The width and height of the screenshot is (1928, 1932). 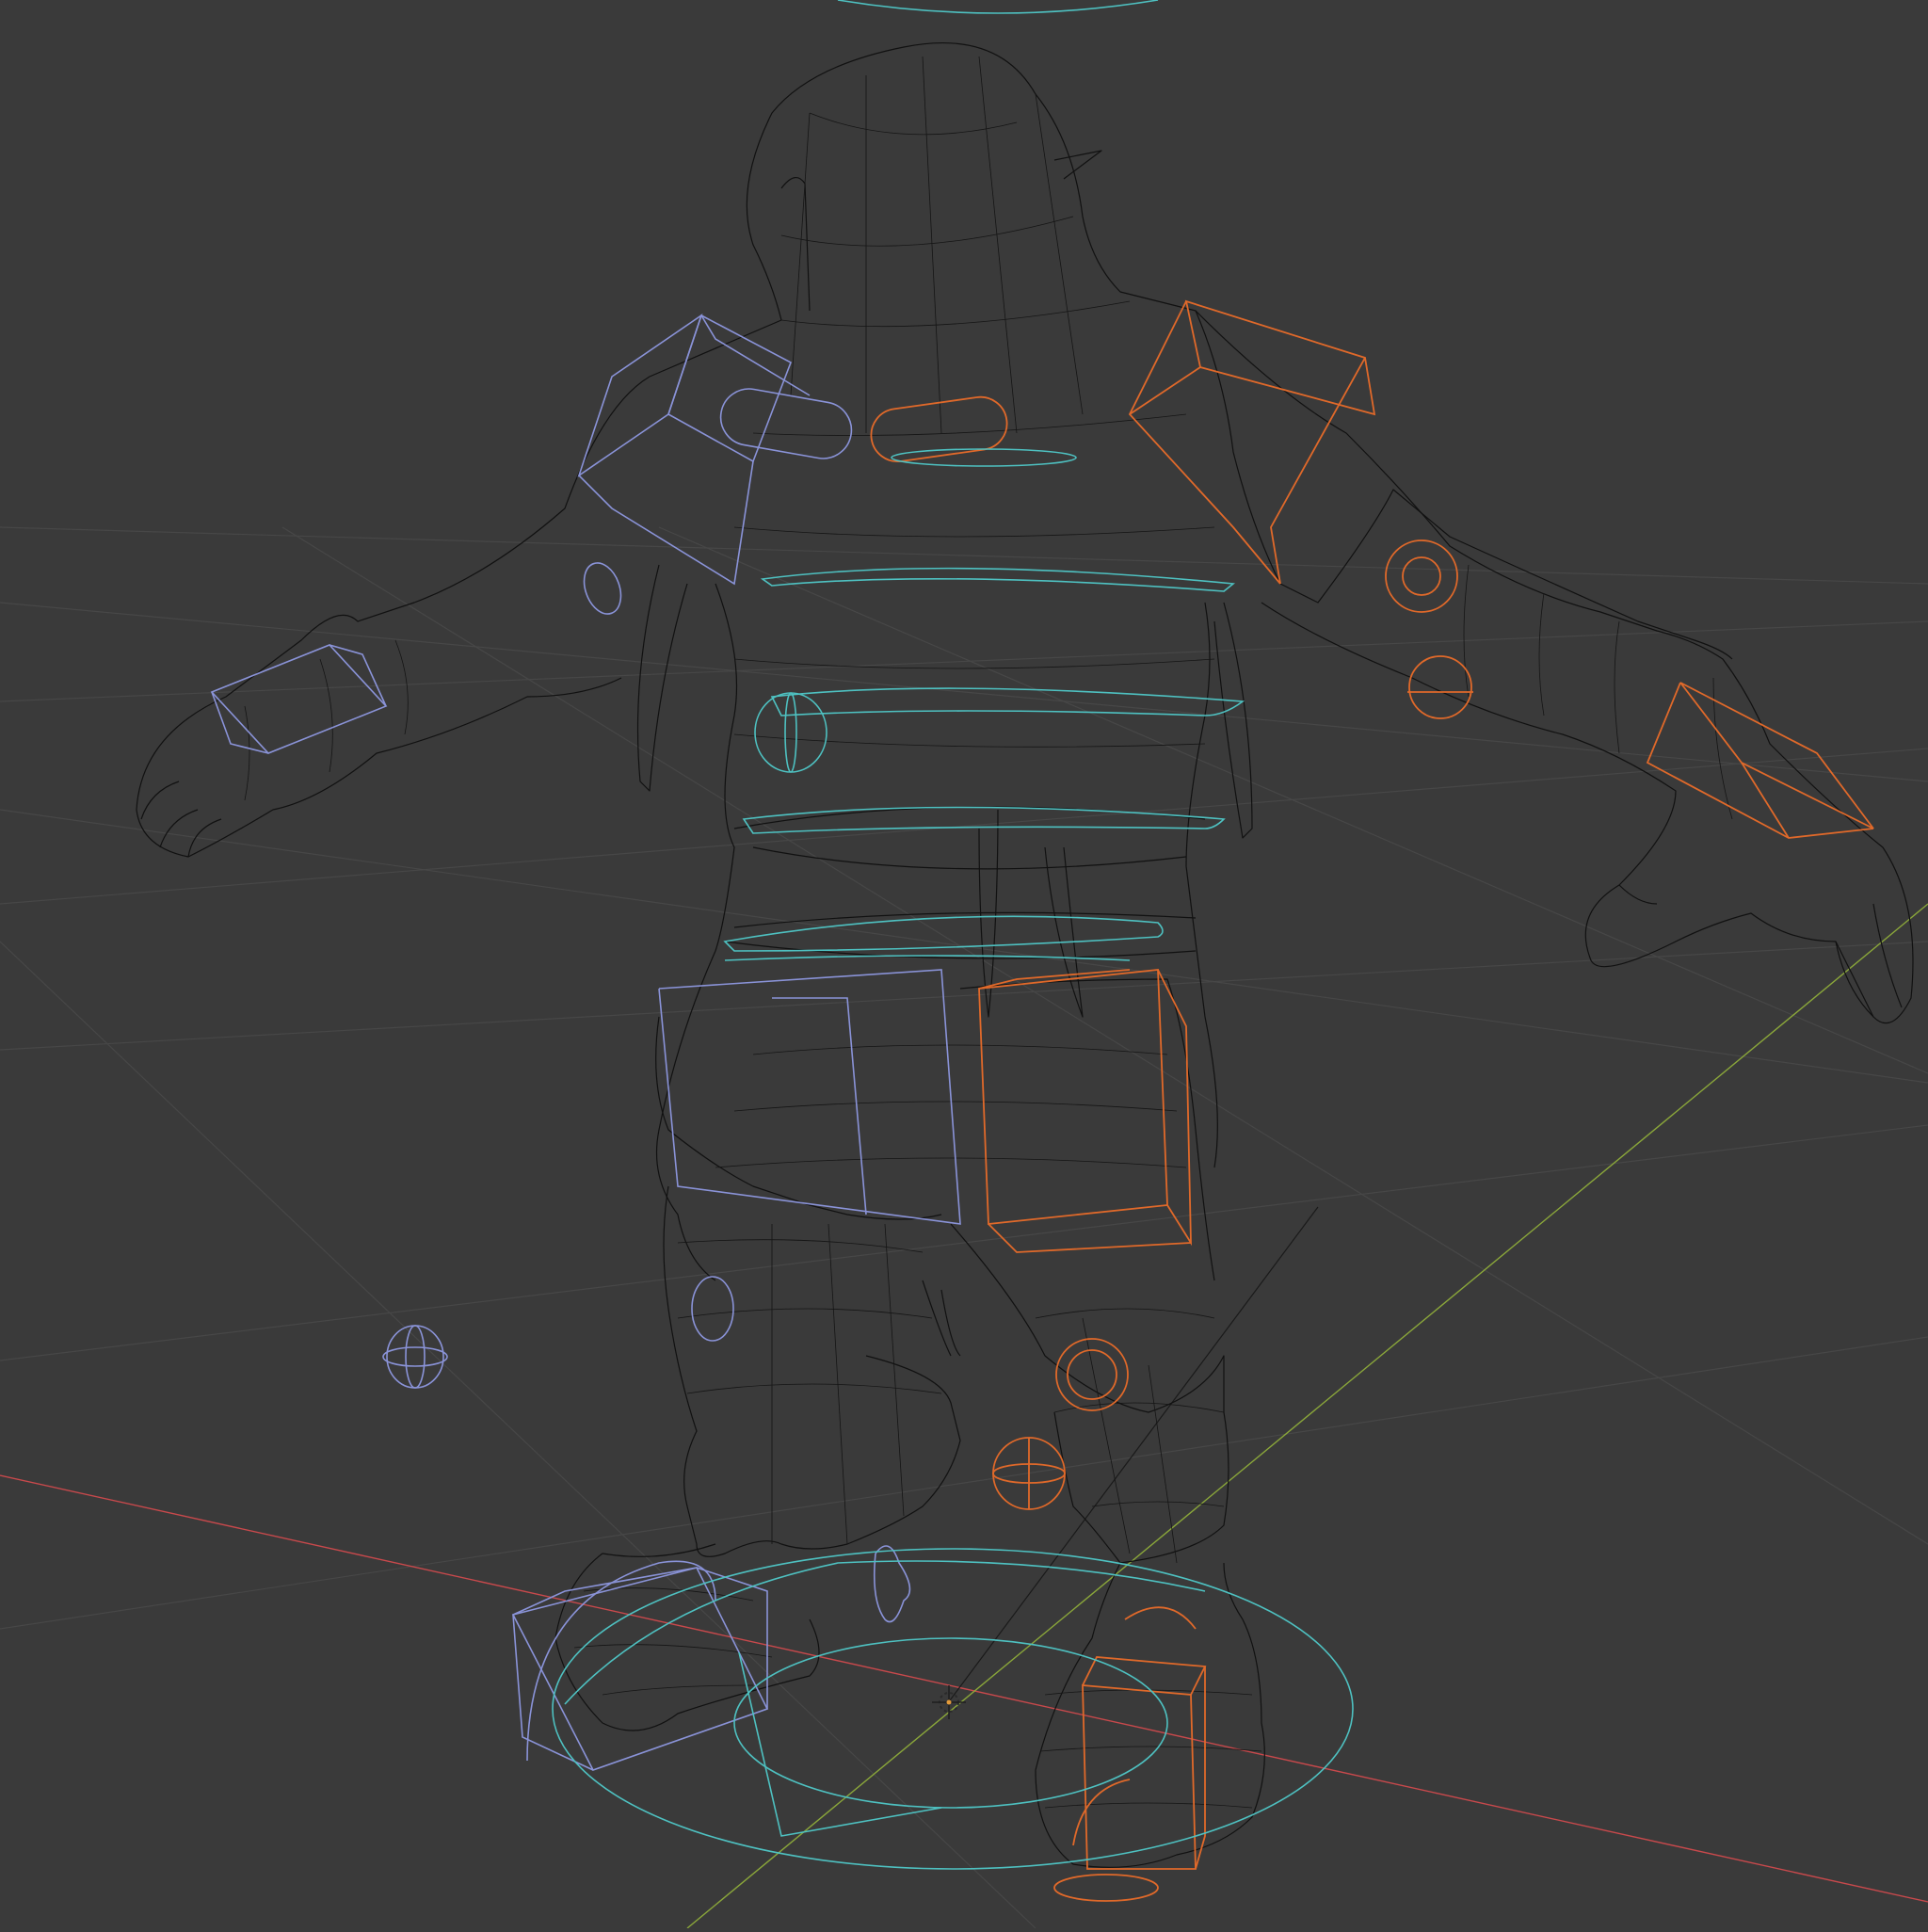 I want to click on hip-box-ctrl, so click(x=1073, y=1097).